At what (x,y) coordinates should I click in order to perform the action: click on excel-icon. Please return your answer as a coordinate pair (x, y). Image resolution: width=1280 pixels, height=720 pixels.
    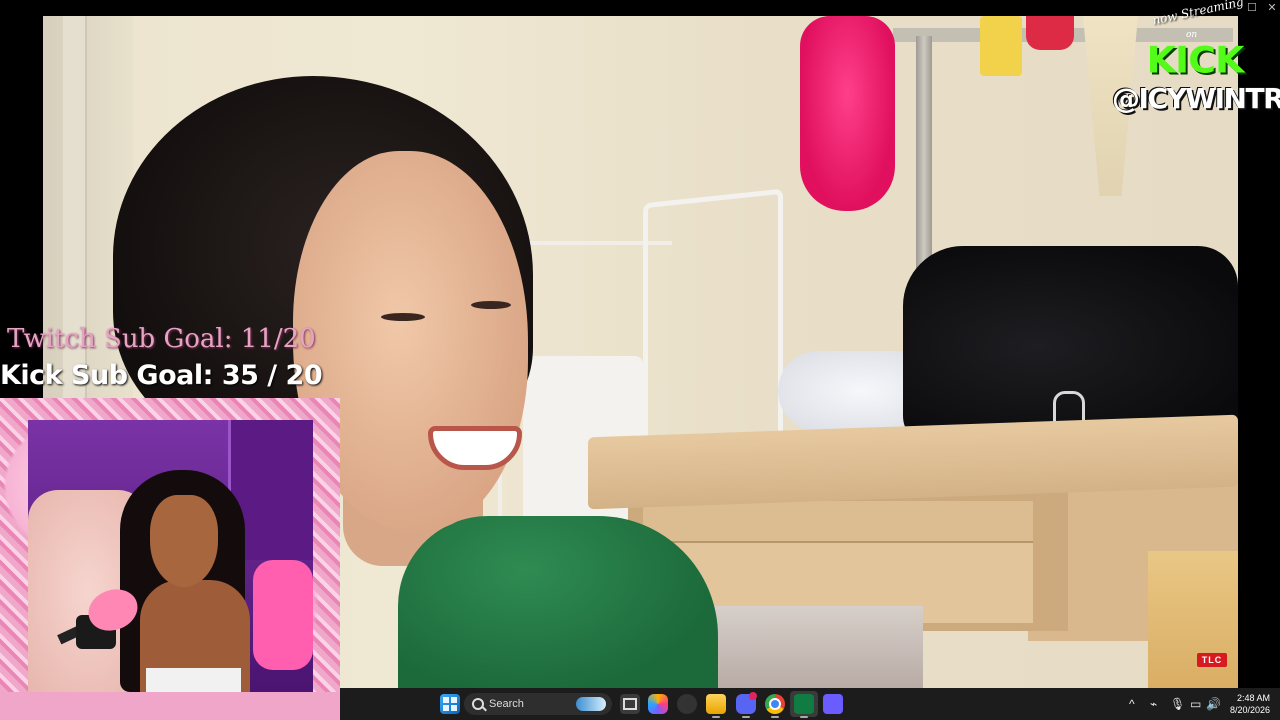
    Looking at the image, I should click on (804, 704).